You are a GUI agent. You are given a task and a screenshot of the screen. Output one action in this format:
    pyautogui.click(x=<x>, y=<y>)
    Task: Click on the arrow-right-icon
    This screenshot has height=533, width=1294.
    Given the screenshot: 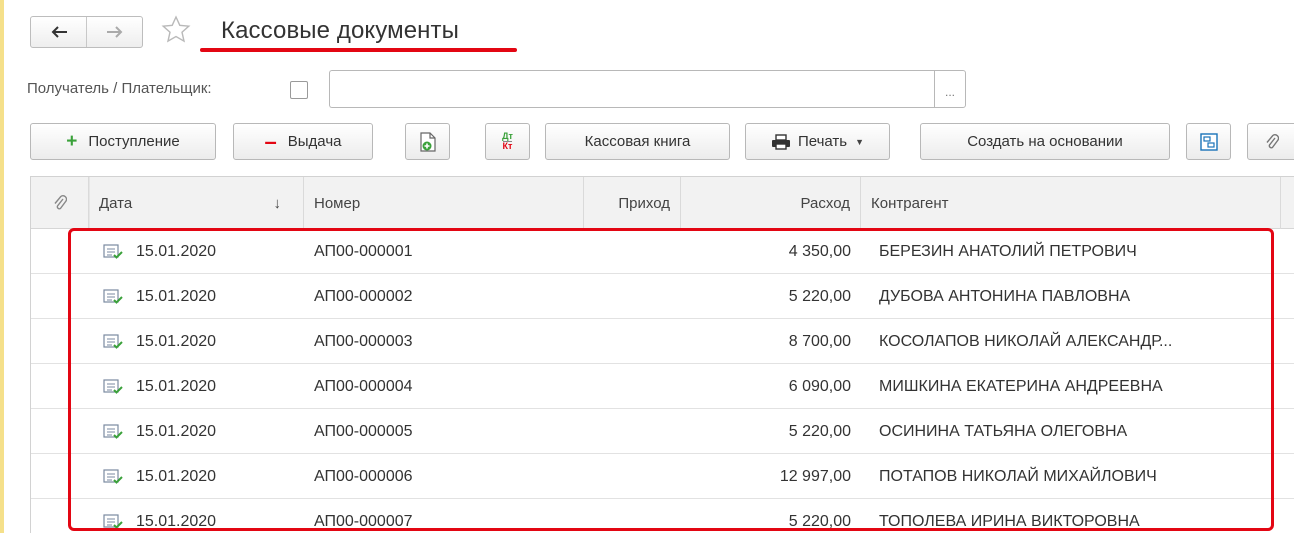 What is the action you would take?
    pyautogui.click(x=114, y=32)
    